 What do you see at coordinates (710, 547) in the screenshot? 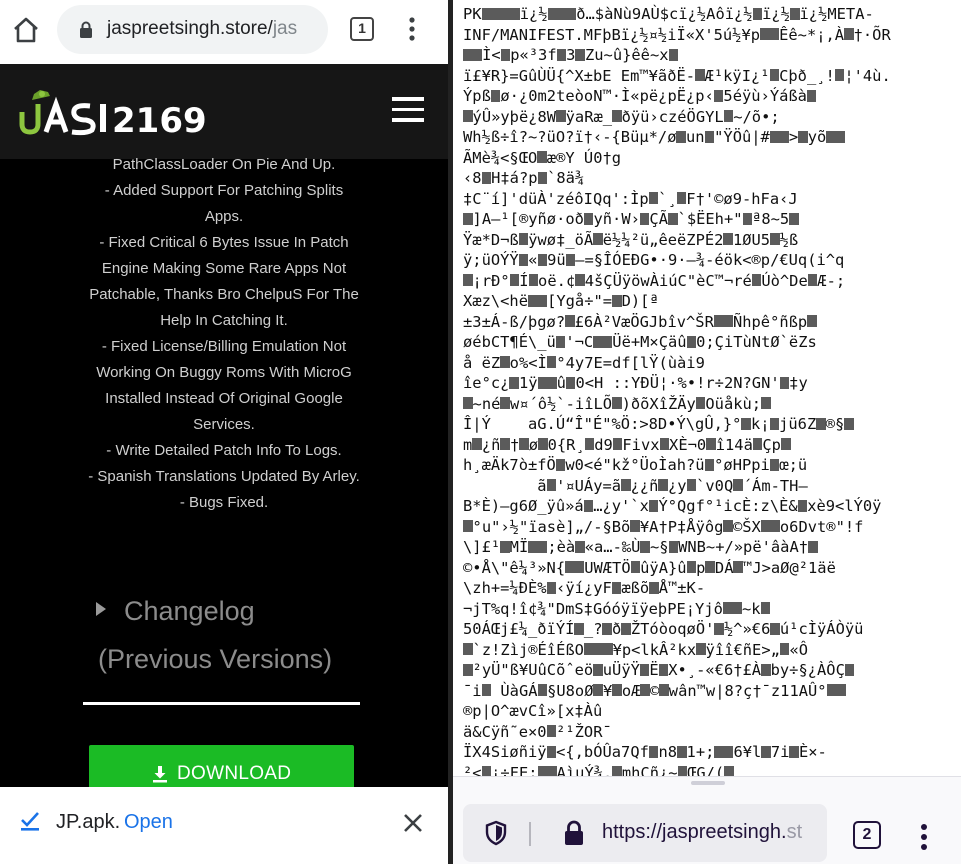
I see `raw-text-line: \]£¹ MÏ ;èà «a…-‰Ù ~§ WNB~+/»pë'âàA†` at bounding box center [710, 547].